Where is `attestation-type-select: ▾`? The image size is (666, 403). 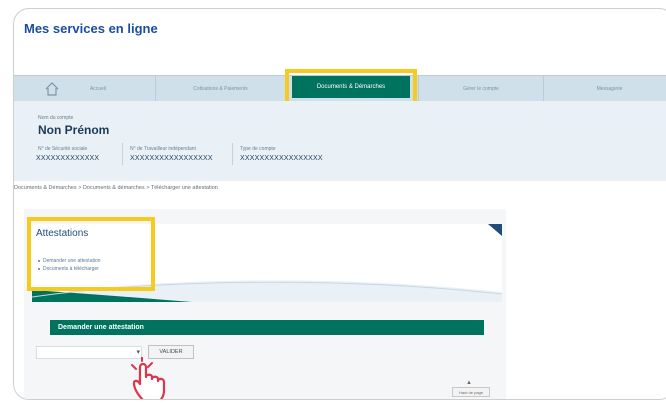 attestation-type-select: ▾ is located at coordinates (89, 352).